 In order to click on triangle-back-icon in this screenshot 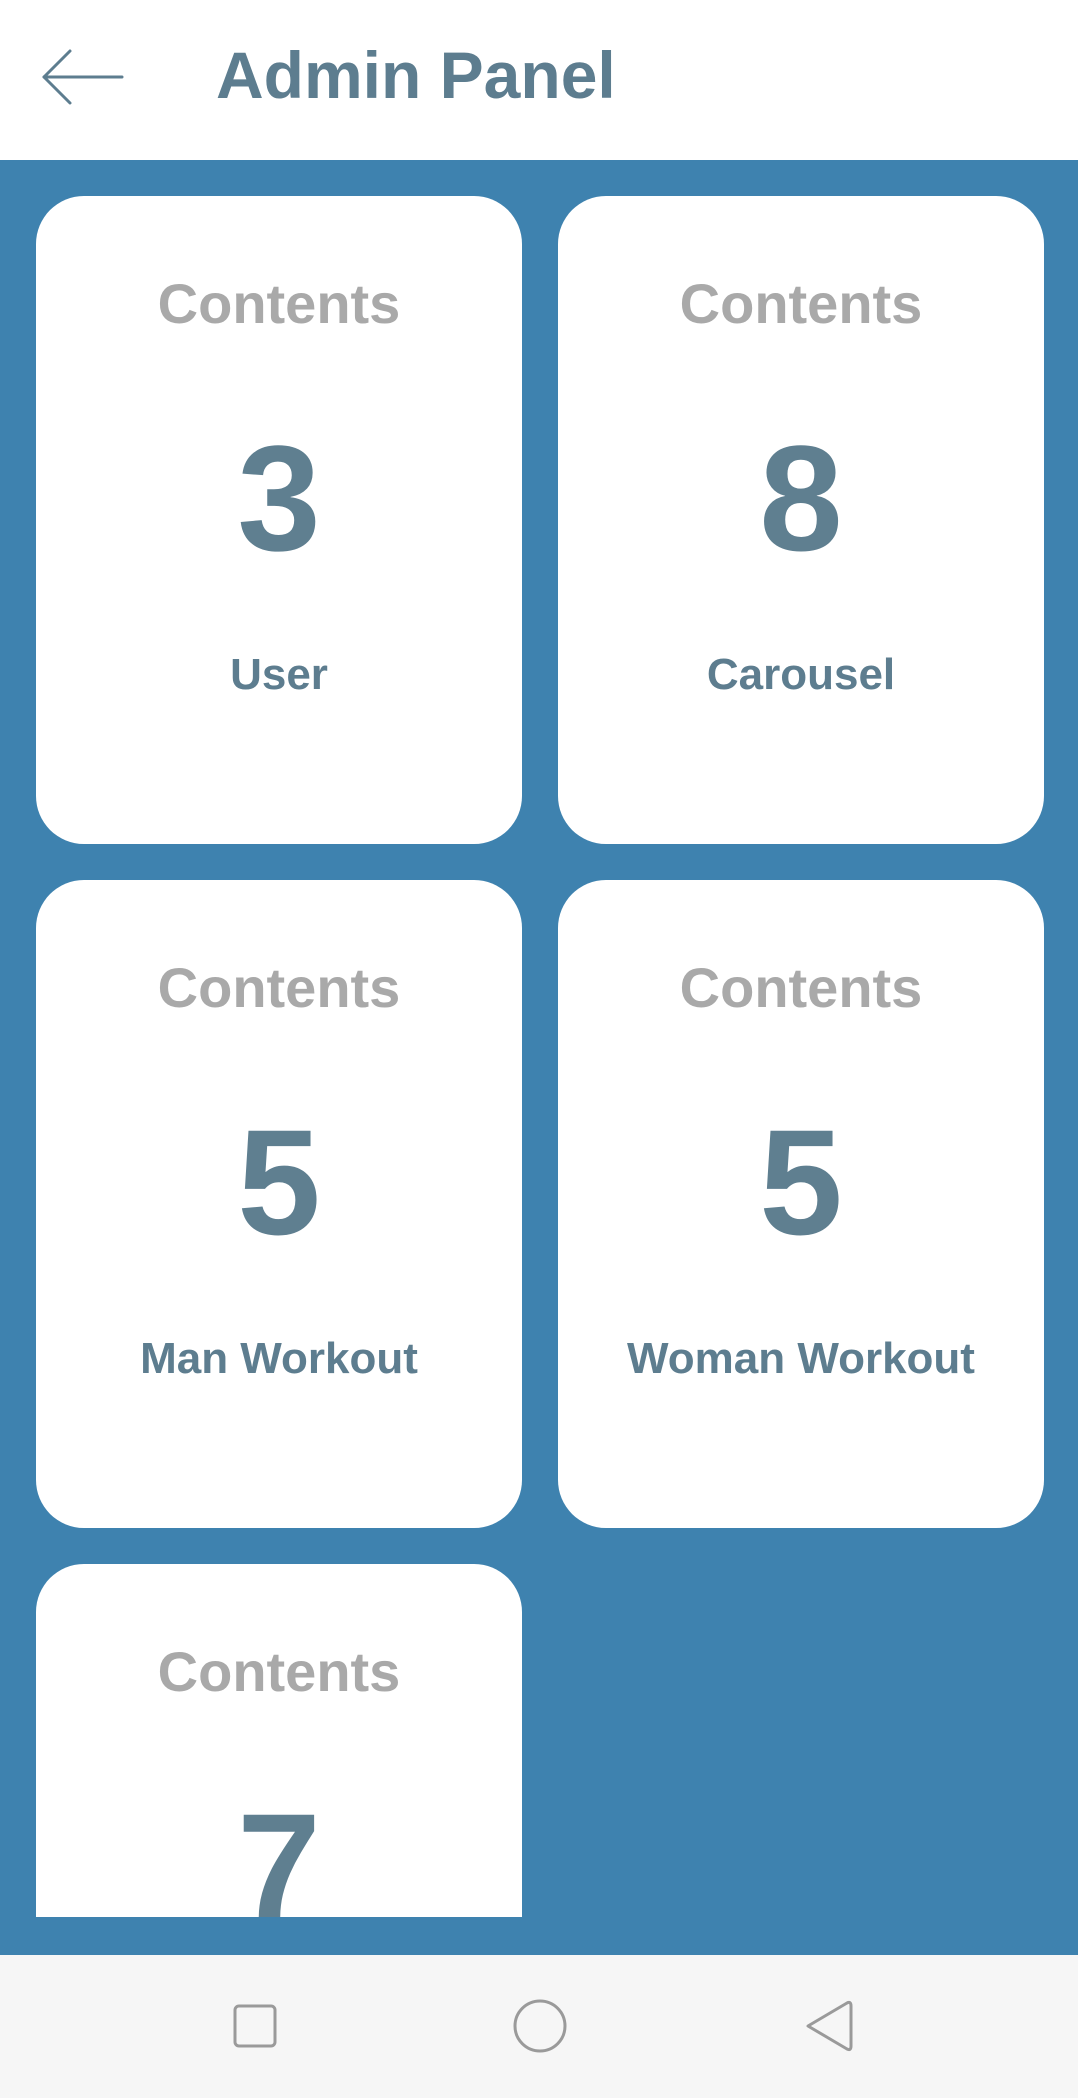, I will do `click(829, 2026)`.